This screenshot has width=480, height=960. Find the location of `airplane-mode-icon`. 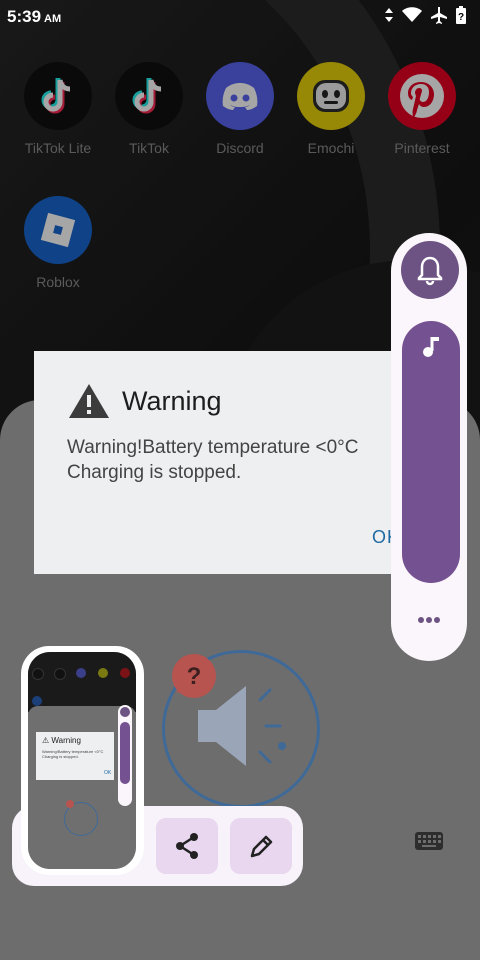

airplane-mode-icon is located at coordinates (439, 15).